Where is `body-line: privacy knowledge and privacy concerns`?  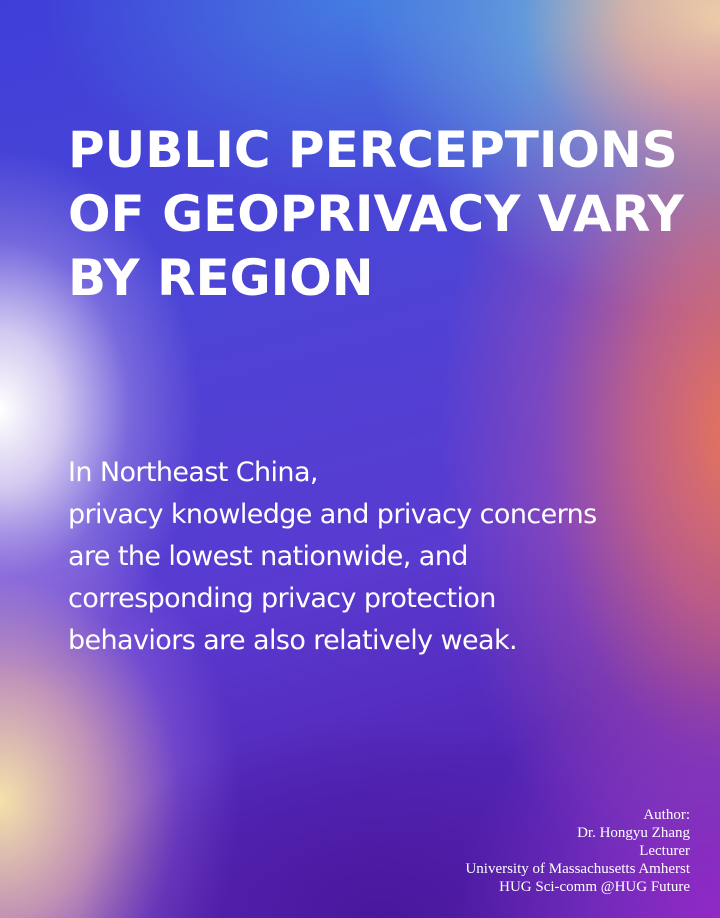 body-line: privacy knowledge and privacy concerns is located at coordinates (332, 514).